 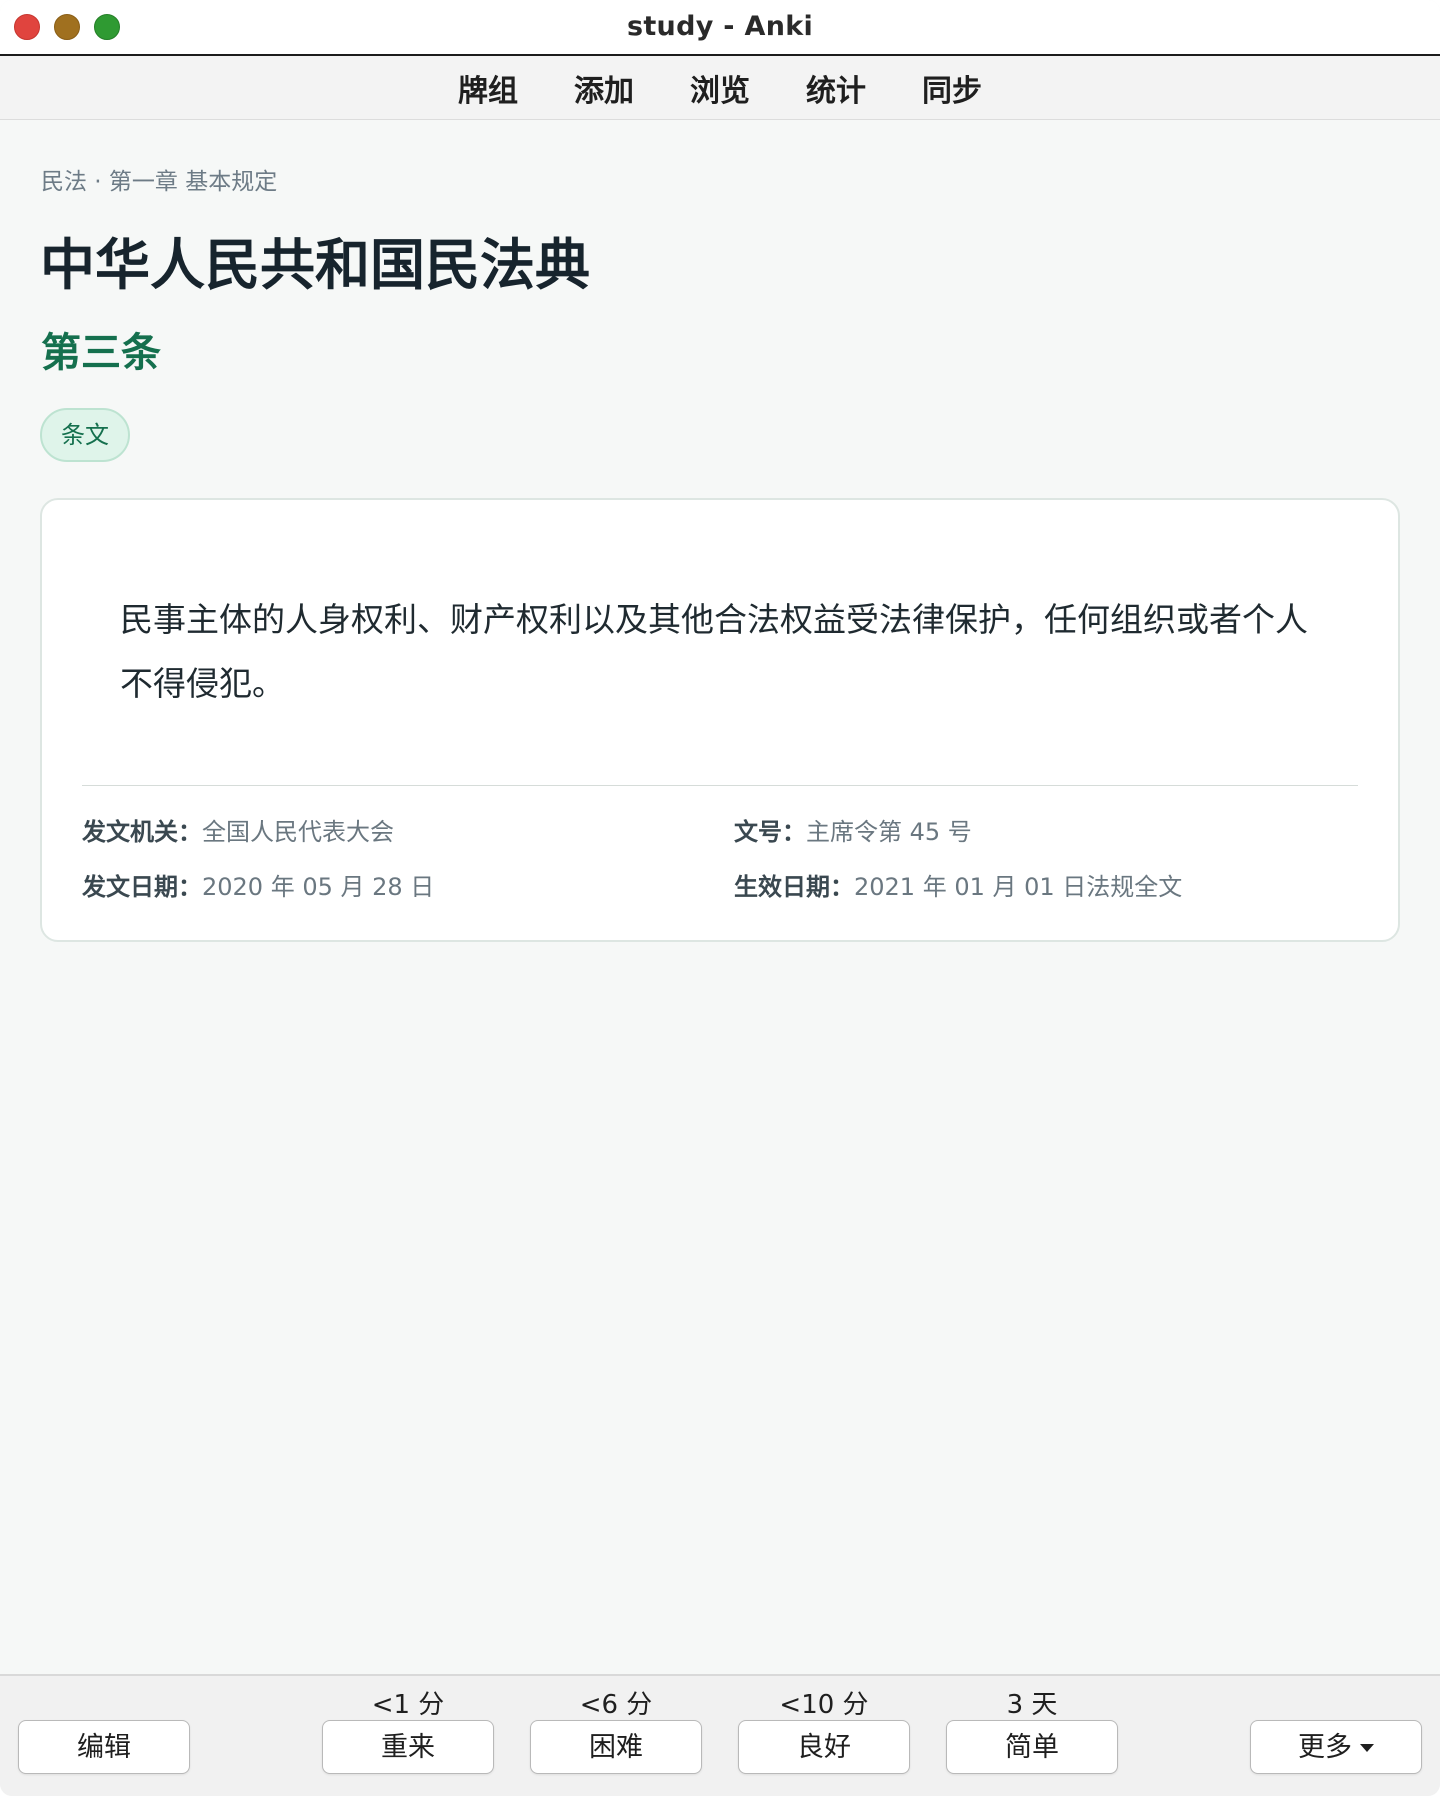 I want to click on again-button: 重来, so click(x=408, y=1747).